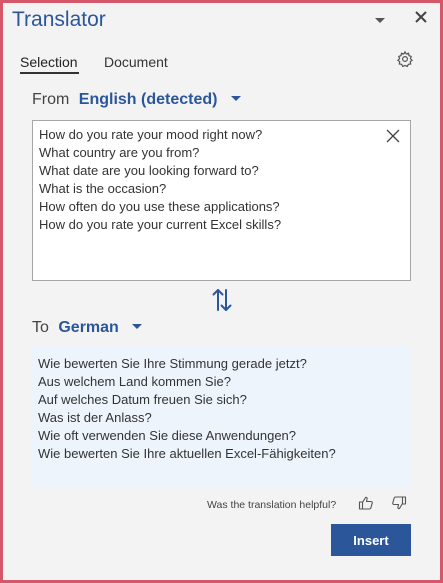 The width and height of the screenshot is (443, 583). I want to click on pane-options-button, so click(380, 20).